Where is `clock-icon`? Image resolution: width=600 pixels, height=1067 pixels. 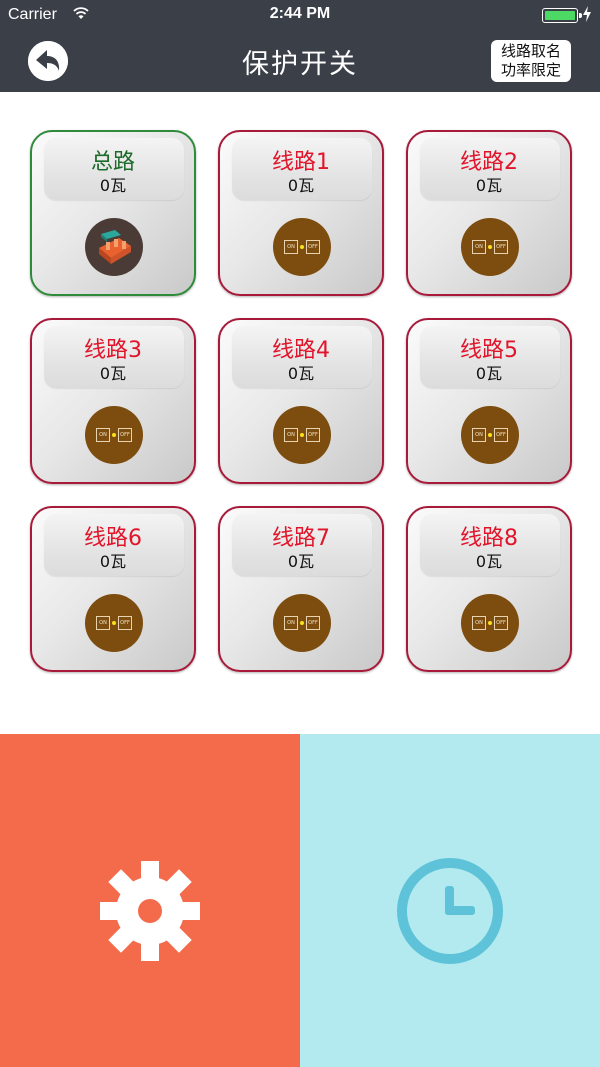
clock-icon is located at coordinates (450, 911).